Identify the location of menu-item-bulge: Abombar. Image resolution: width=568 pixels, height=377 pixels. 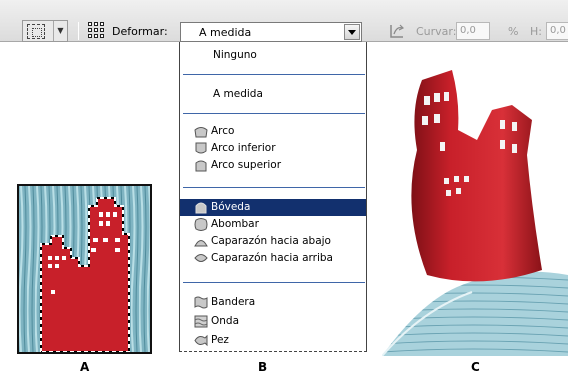
(273, 224).